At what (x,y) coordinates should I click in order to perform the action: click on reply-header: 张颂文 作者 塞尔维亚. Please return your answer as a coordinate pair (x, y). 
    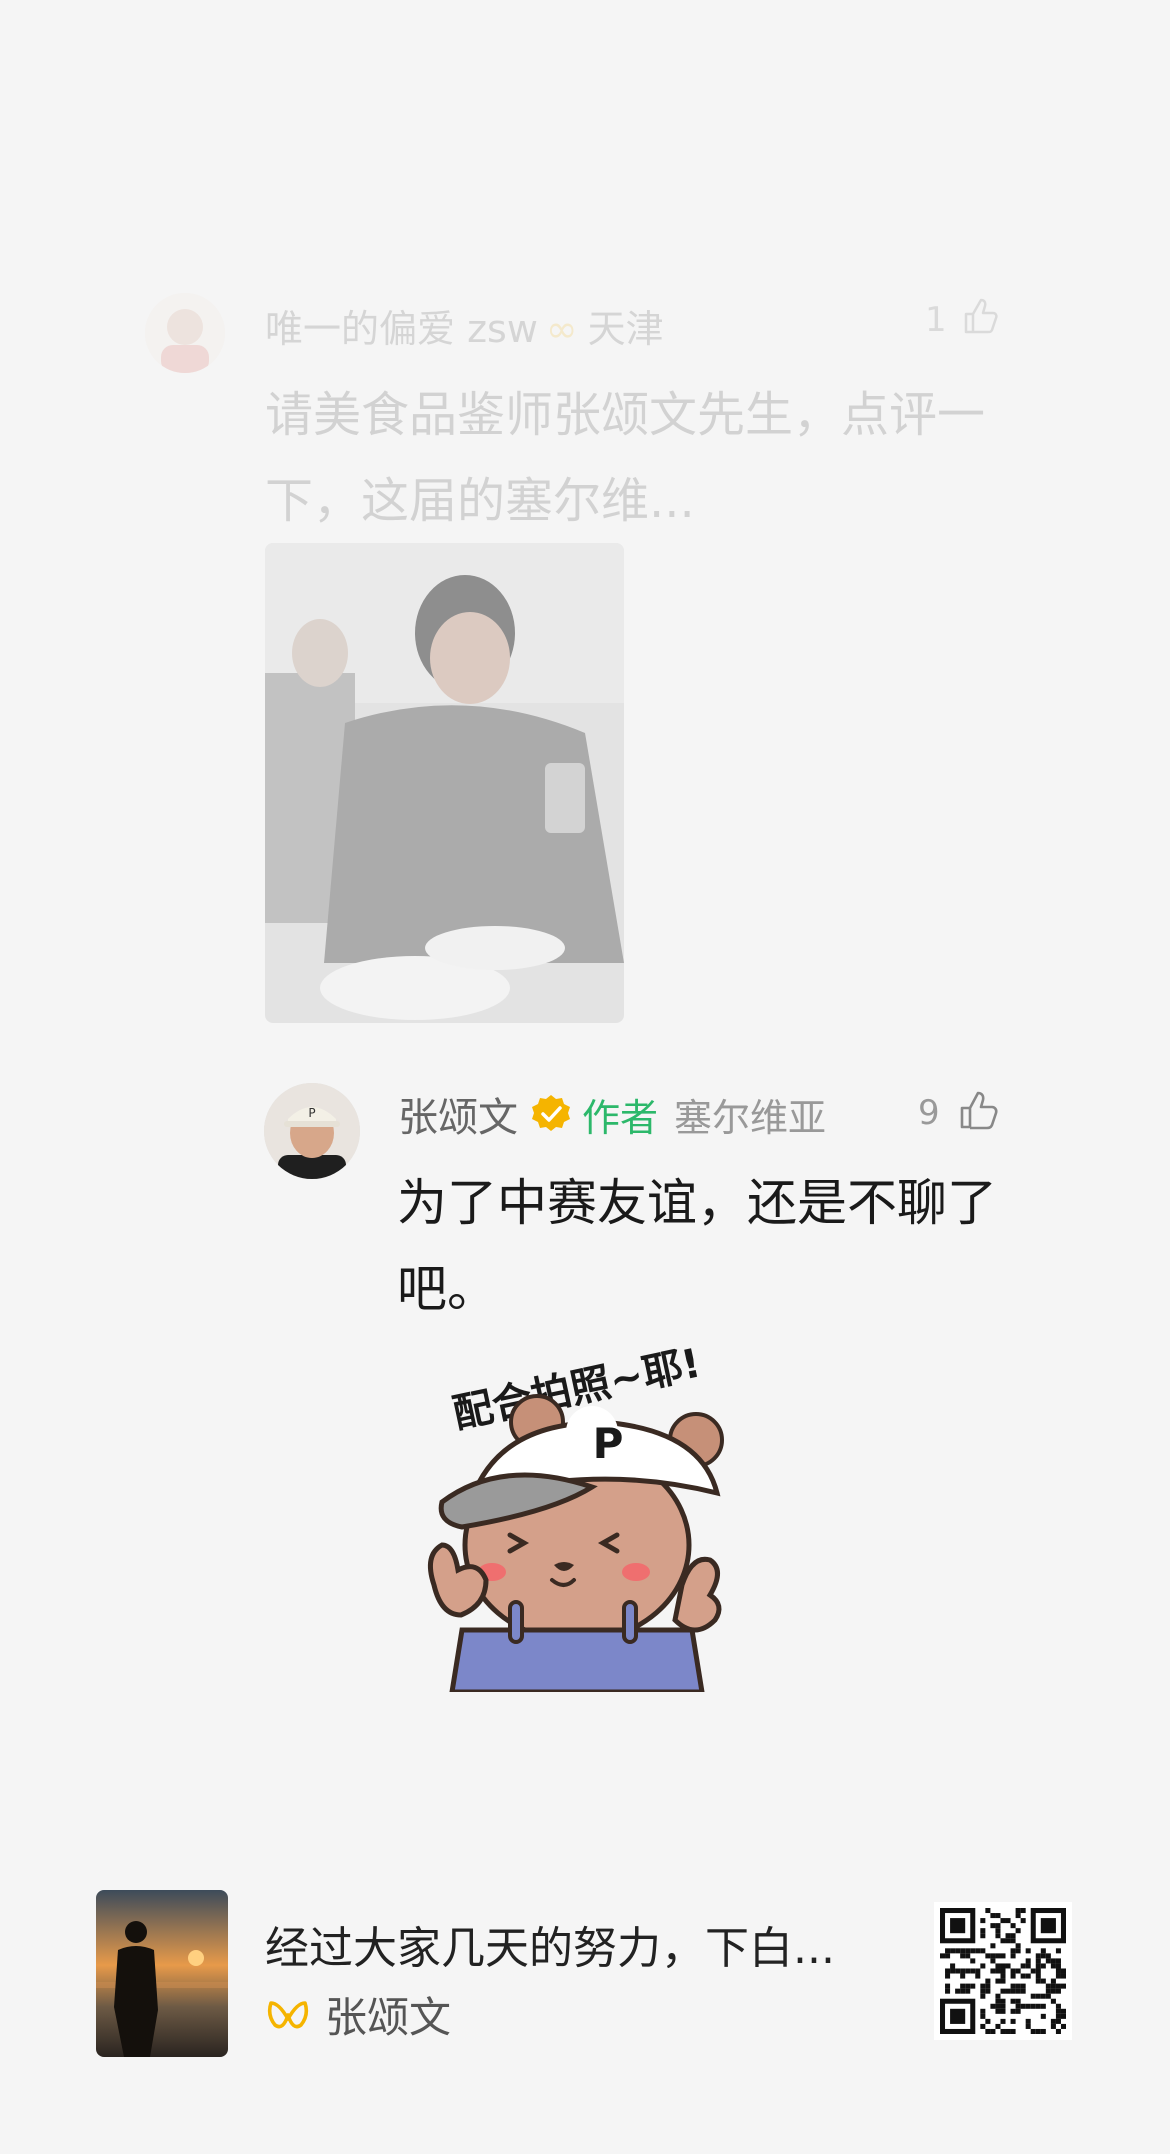
    Looking at the image, I should click on (612, 1114).